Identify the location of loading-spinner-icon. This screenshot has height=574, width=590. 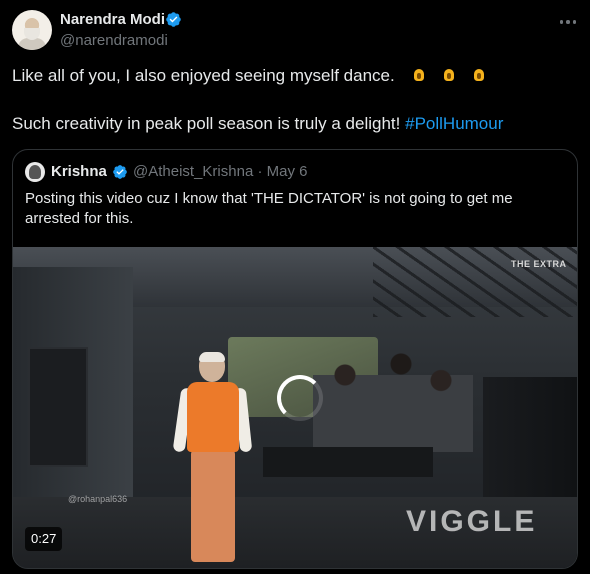
(300, 398).